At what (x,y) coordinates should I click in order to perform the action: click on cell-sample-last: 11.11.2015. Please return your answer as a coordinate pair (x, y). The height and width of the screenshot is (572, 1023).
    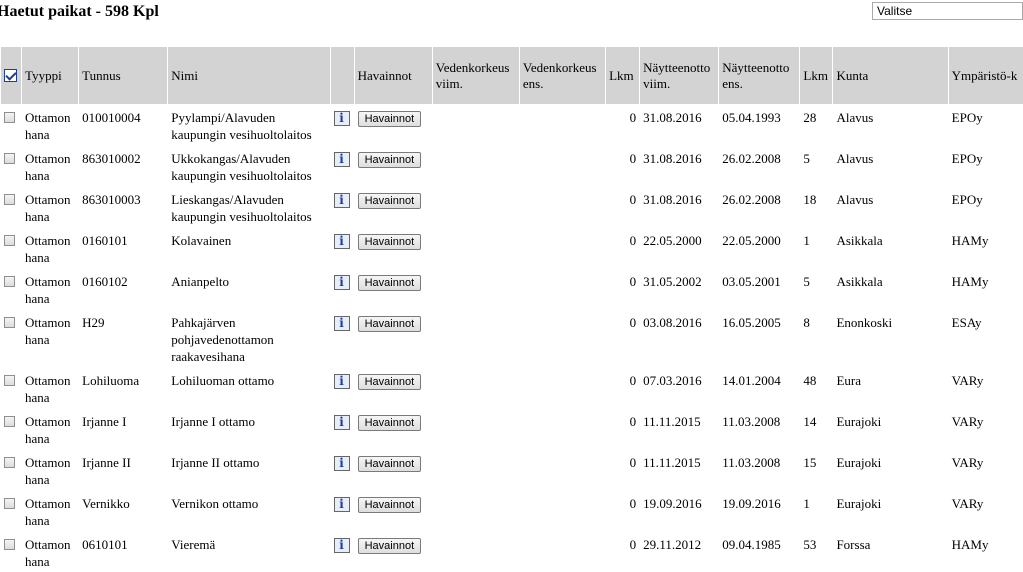
    Looking at the image, I should click on (672, 462).